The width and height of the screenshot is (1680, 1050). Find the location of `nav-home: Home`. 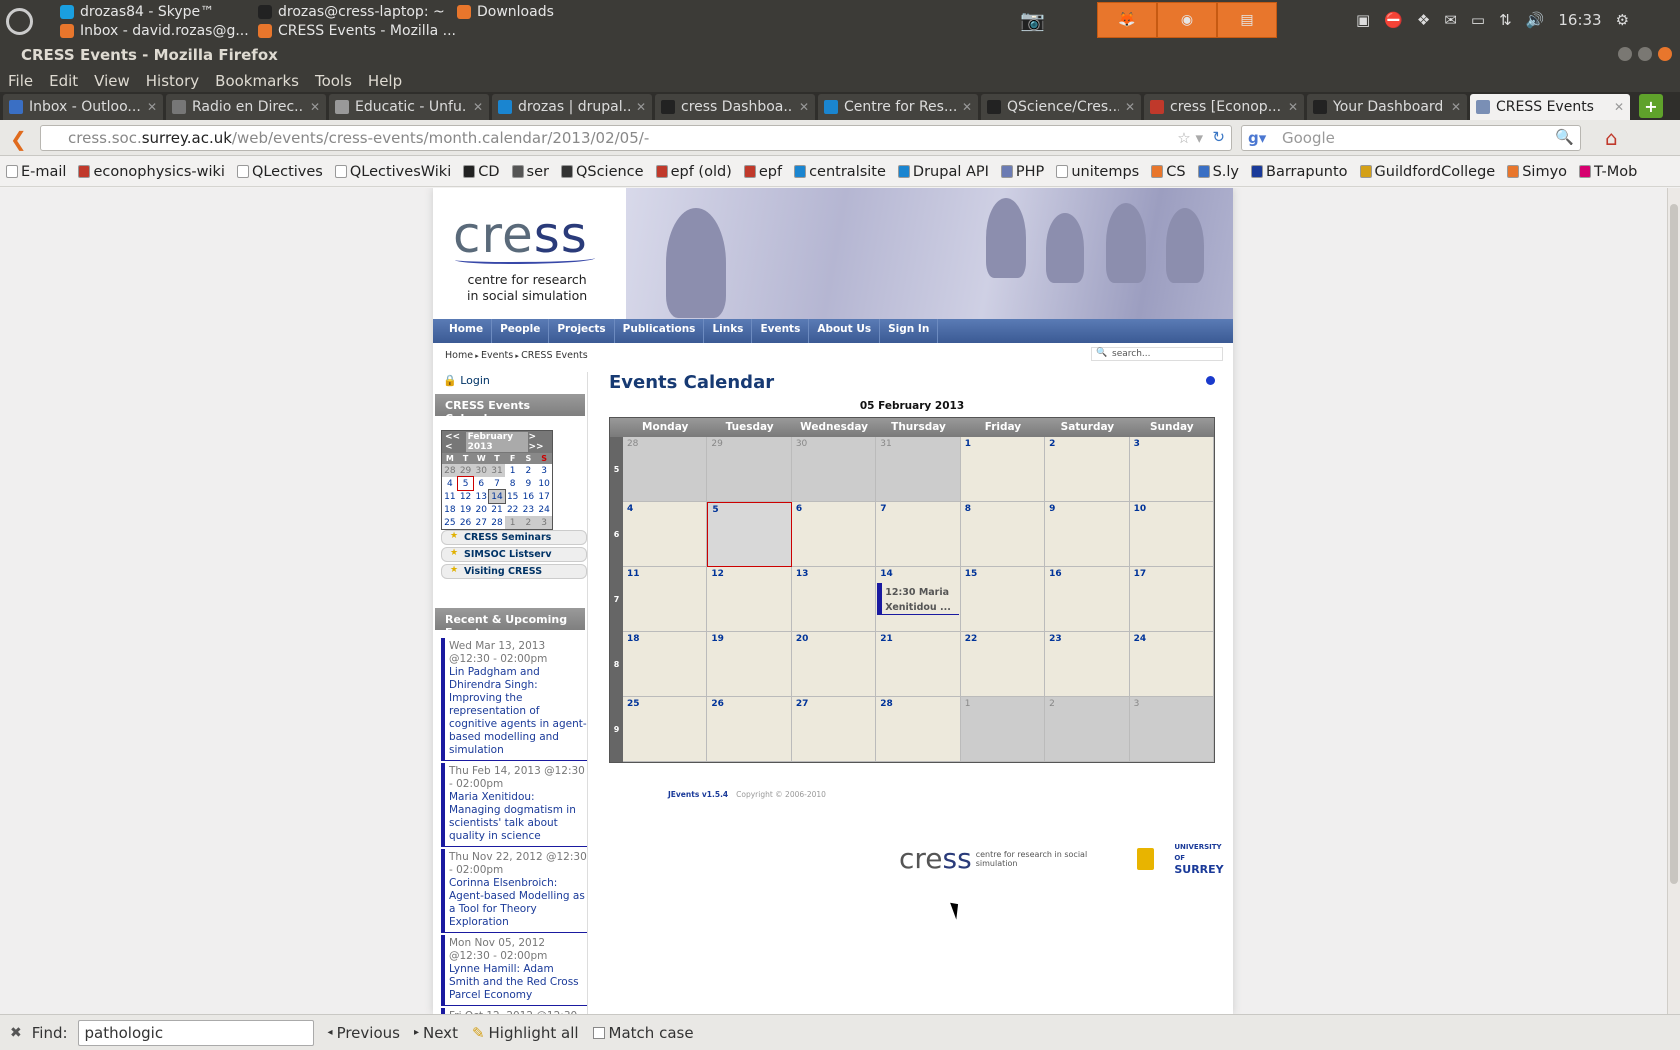

nav-home: Home is located at coordinates (467, 331).